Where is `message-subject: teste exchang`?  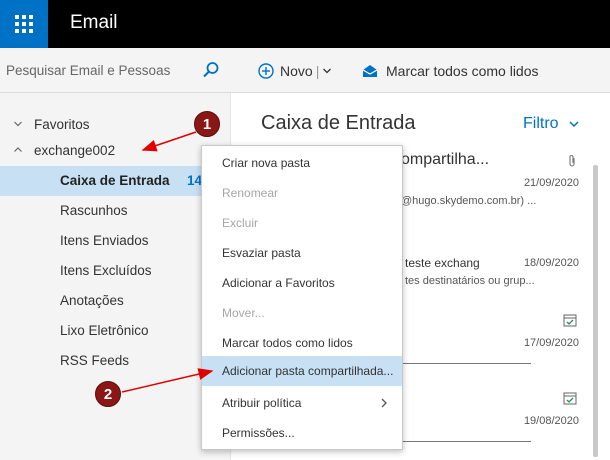
message-subject: teste exchang is located at coordinates (442, 263).